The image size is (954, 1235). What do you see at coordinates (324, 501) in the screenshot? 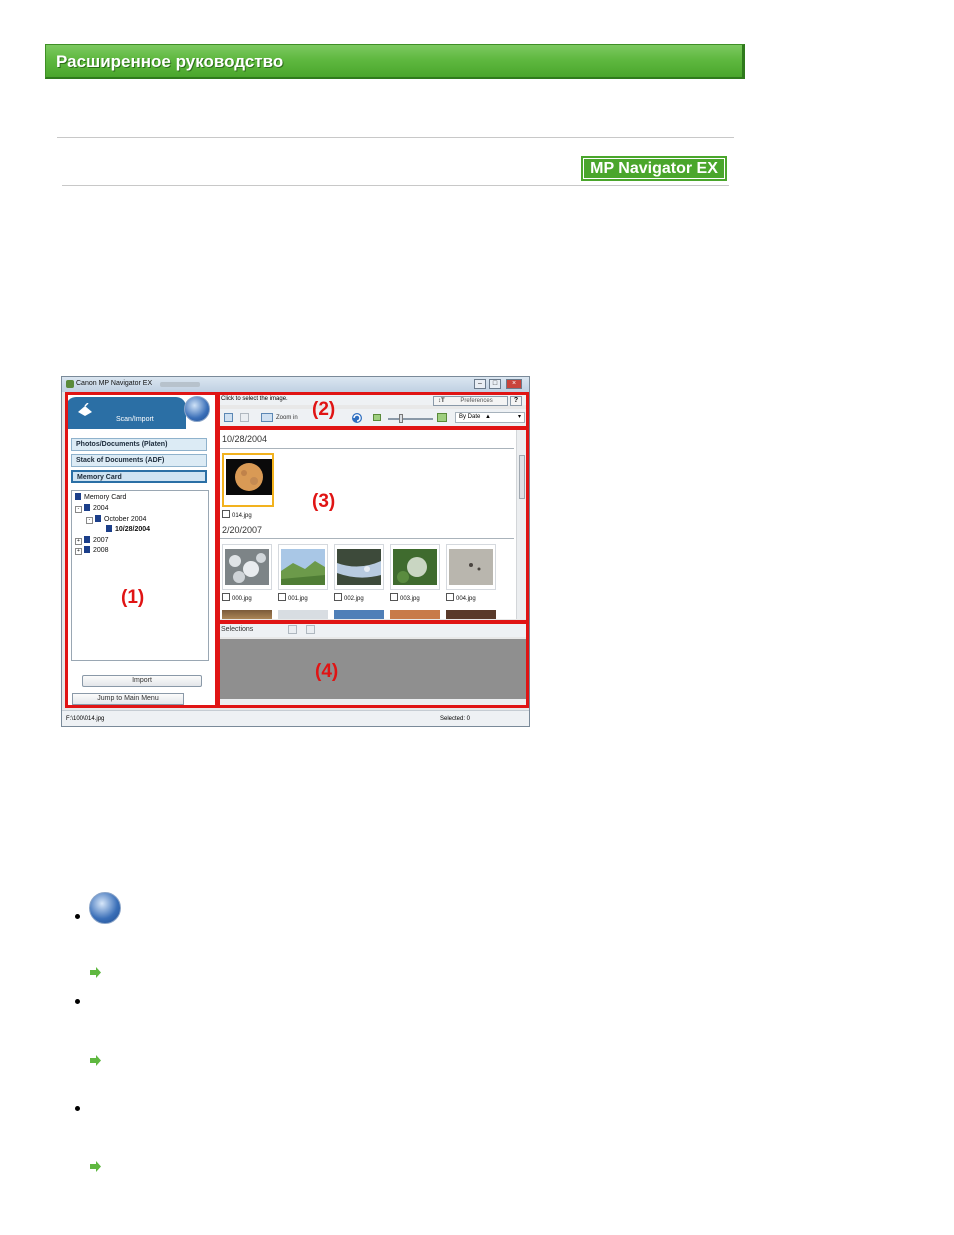
I see `callout-3: (3)` at bounding box center [324, 501].